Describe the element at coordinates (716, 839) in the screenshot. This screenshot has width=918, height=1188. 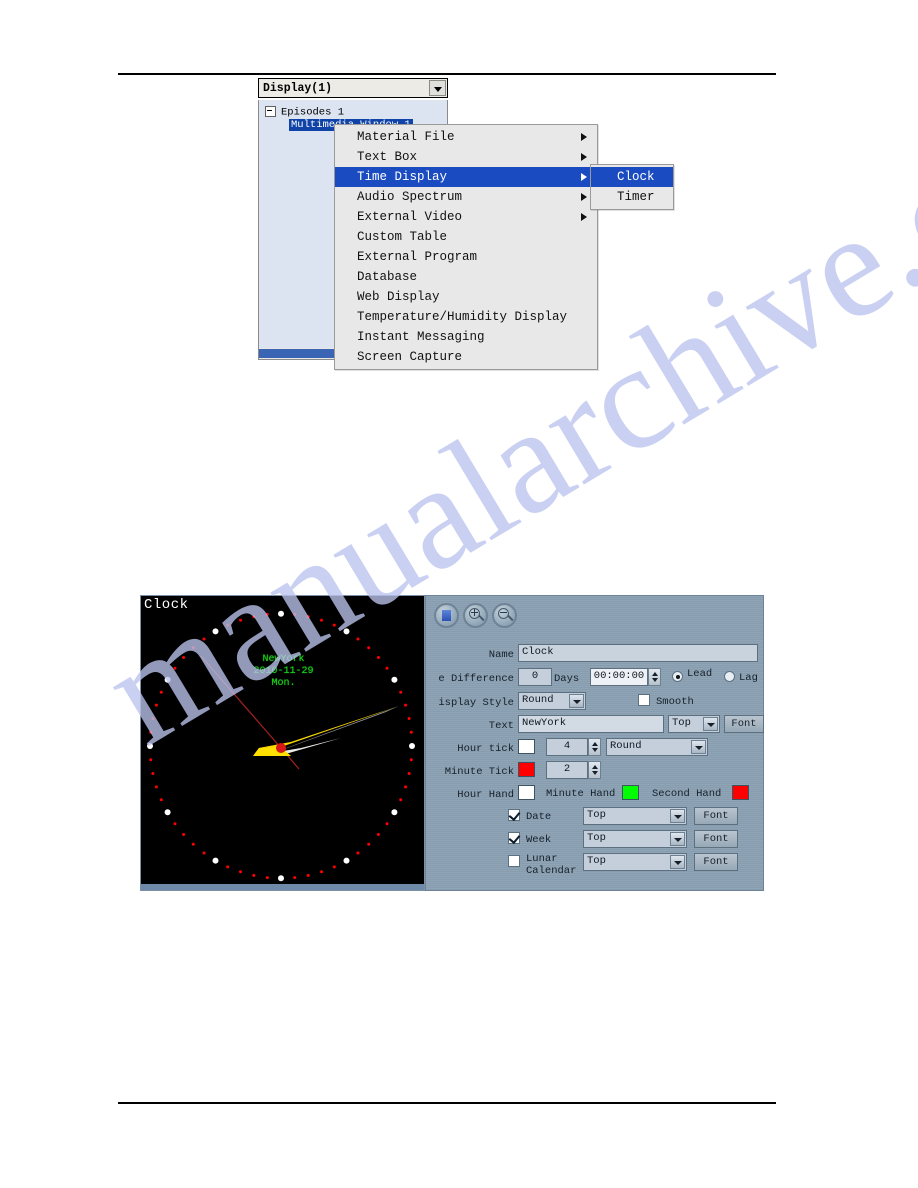
I see `week-font-button: Font` at that location.